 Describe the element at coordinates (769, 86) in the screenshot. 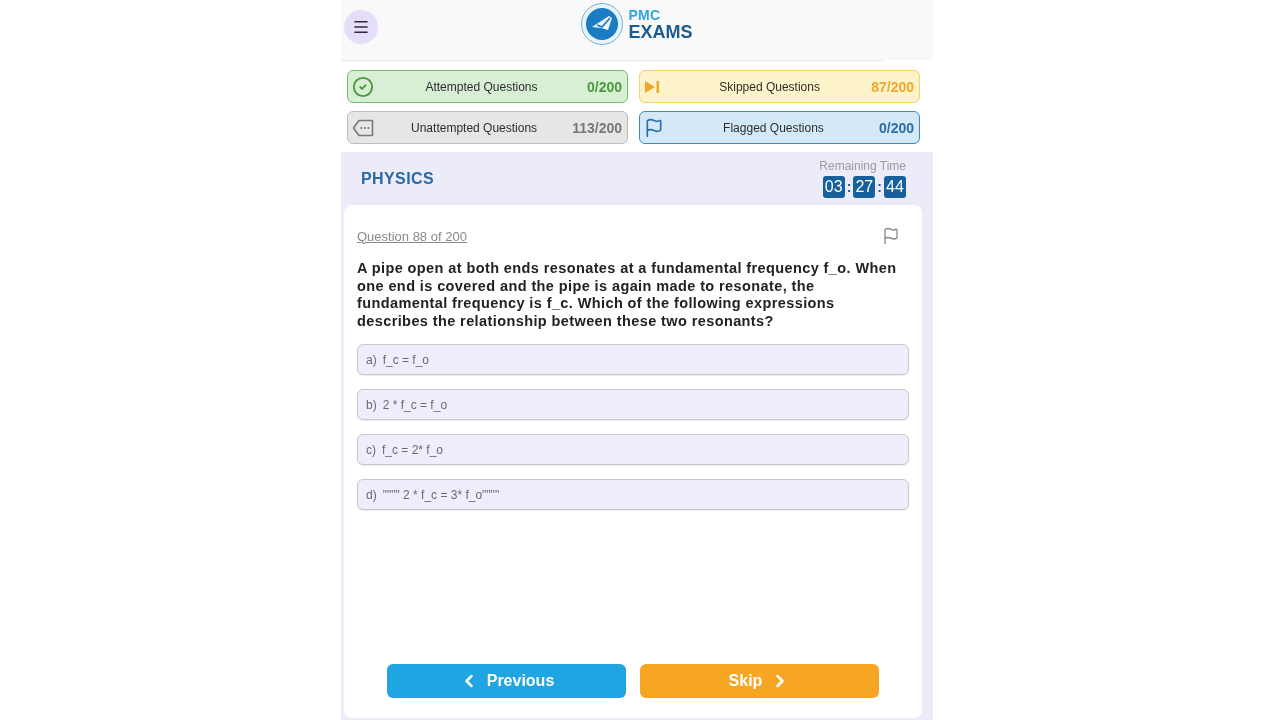

I see `stat-label: Skipped Questions` at that location.